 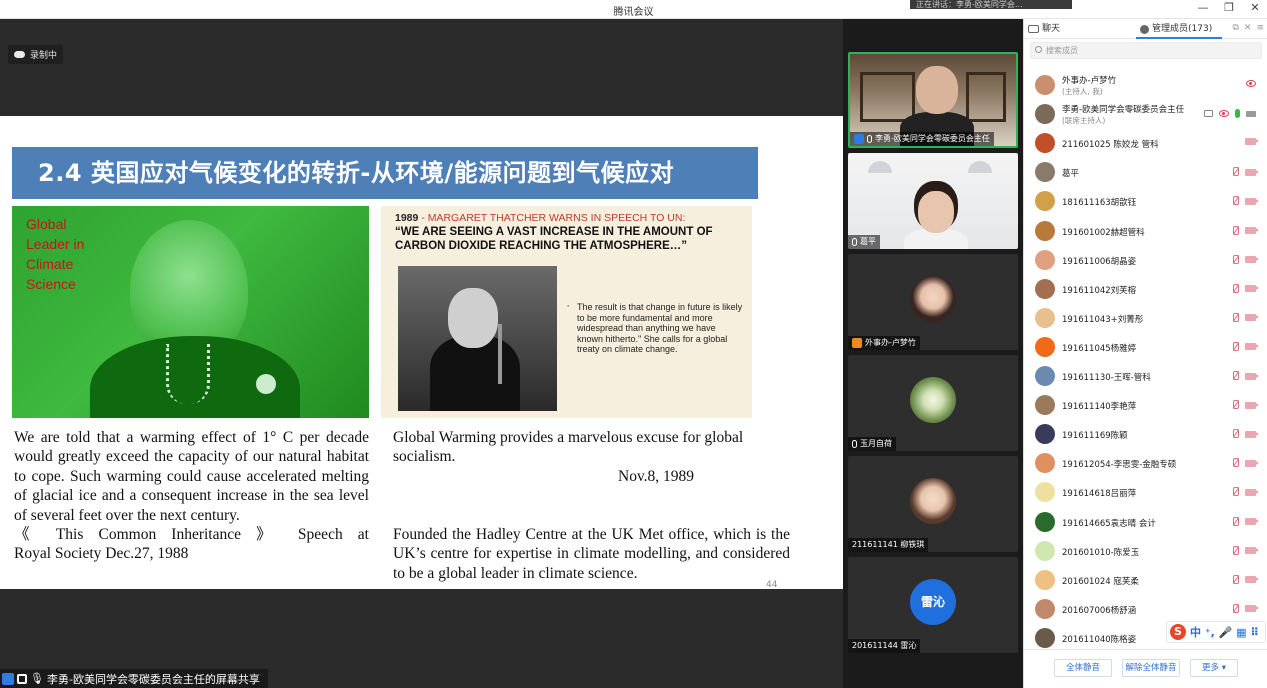 What do you see at coordinates (1145, 434) in the screenshot?
I see `member-row: 191611169陈颖` at bounding box center [1145, 434].